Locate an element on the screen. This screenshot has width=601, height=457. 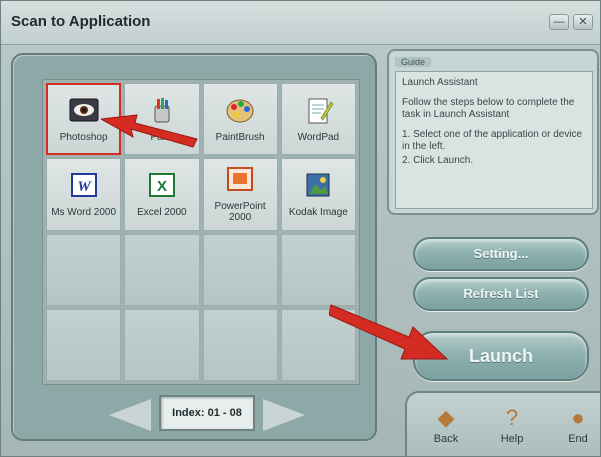
bottom-toolbar: ◆ Back ? Help ● End is located at coordinates (502, 423).